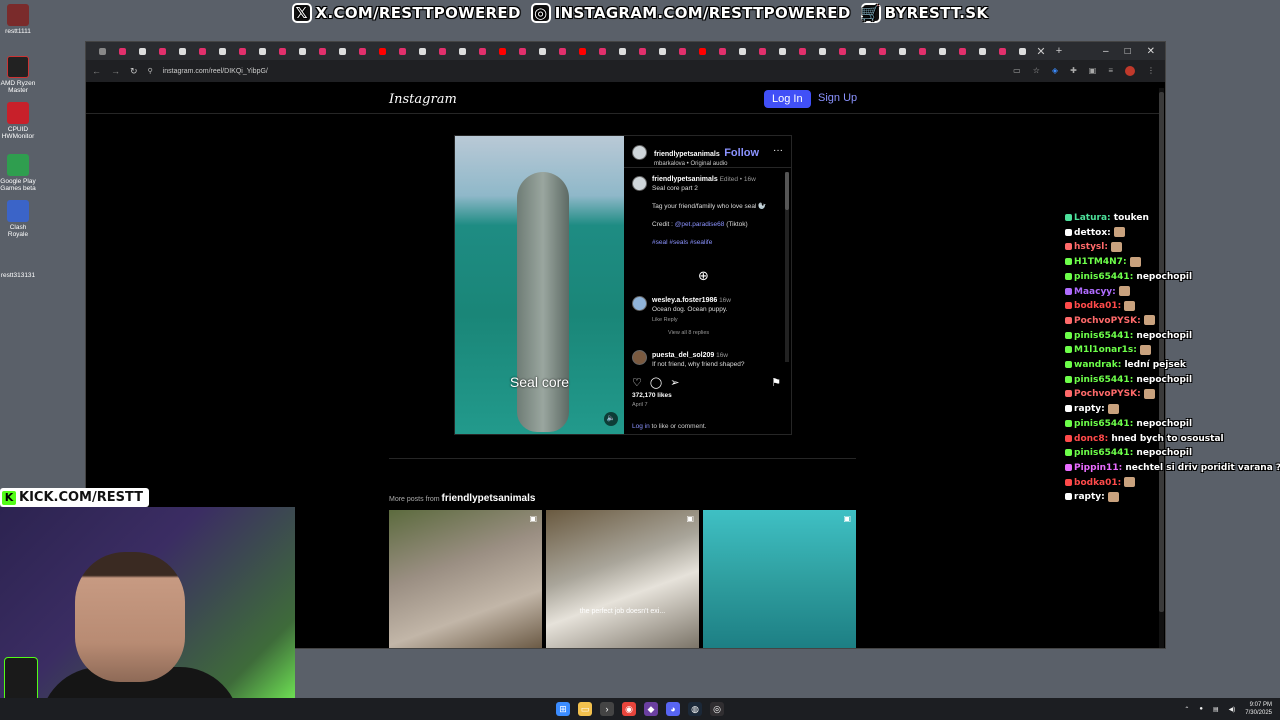 The image size is (1280, 720). Describe the element at coordinates (150, 71) in the screenshot. I see `site-info-icon: ⚲` at that location.